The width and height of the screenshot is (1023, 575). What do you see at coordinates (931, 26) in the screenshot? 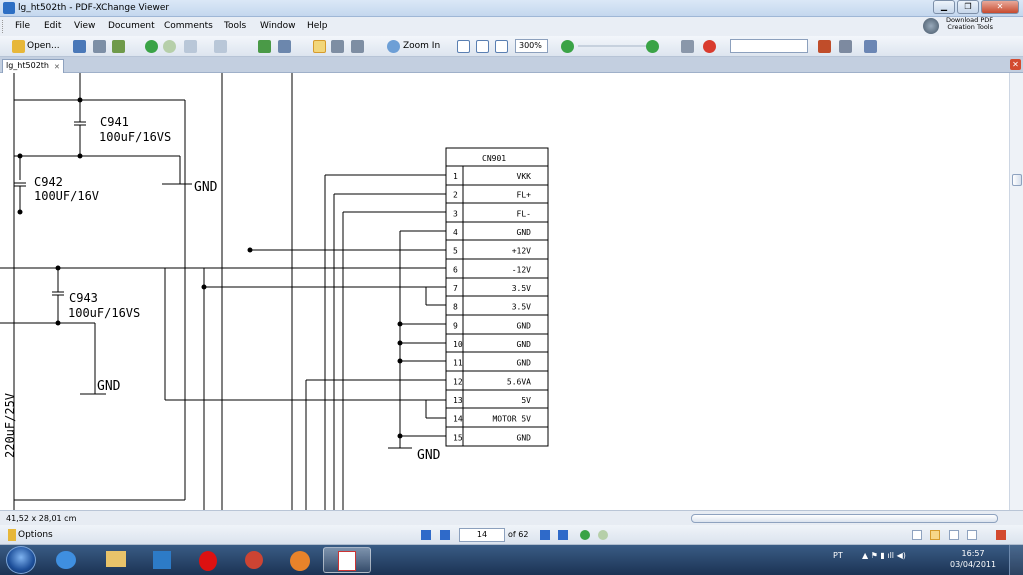
I see `download-icon` at bounding box center [931, 26].